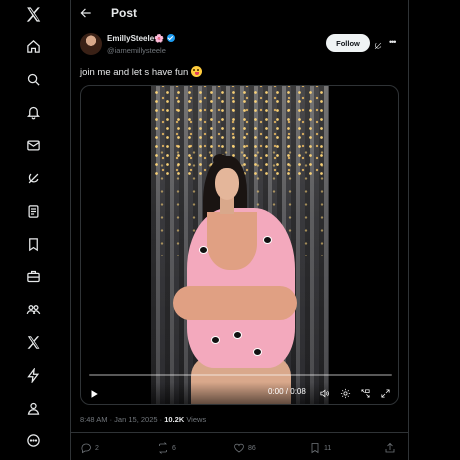  What do you see at coordinates (33, 46) in the screenshot?
I see `home-icon` at bounding box center [33, 46].